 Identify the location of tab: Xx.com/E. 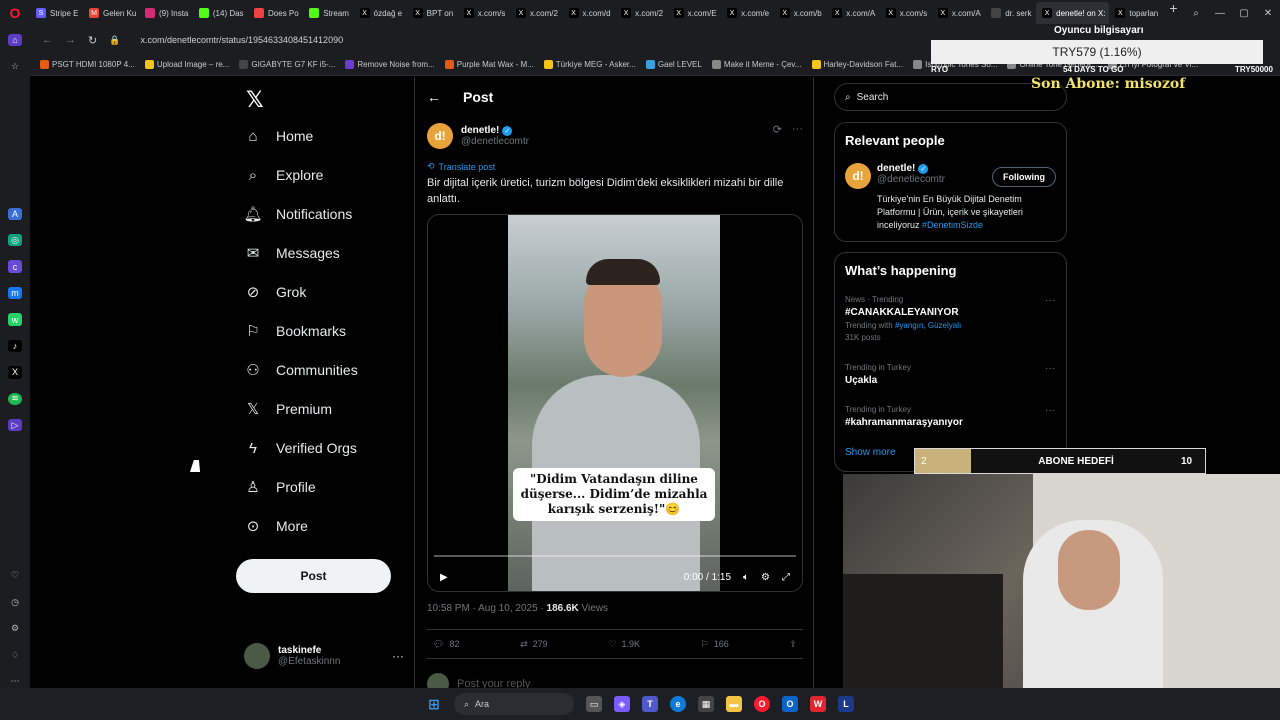
(694, 13).